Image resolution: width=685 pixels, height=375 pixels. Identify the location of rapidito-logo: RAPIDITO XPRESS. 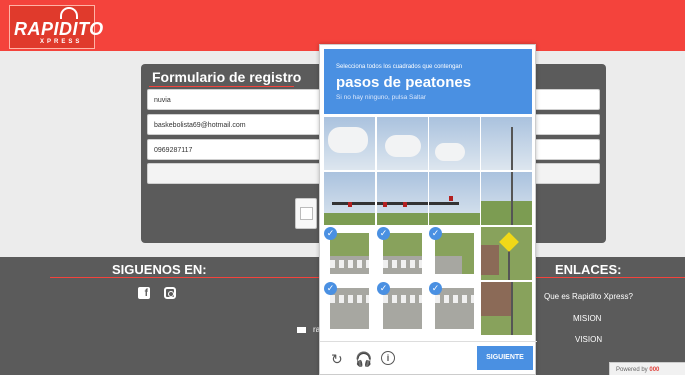
(56, 27).